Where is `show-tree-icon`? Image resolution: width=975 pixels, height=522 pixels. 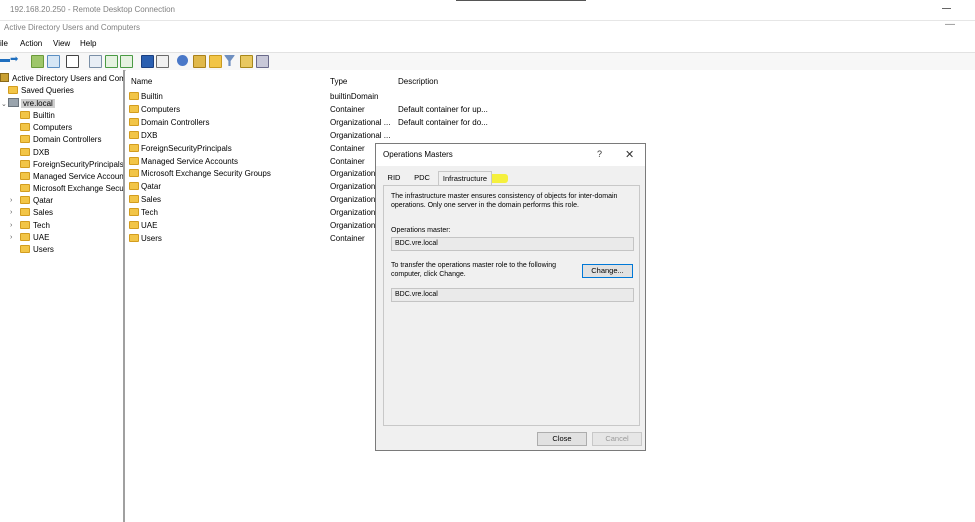 show-tree-icon is located at coordinates (53, 61).